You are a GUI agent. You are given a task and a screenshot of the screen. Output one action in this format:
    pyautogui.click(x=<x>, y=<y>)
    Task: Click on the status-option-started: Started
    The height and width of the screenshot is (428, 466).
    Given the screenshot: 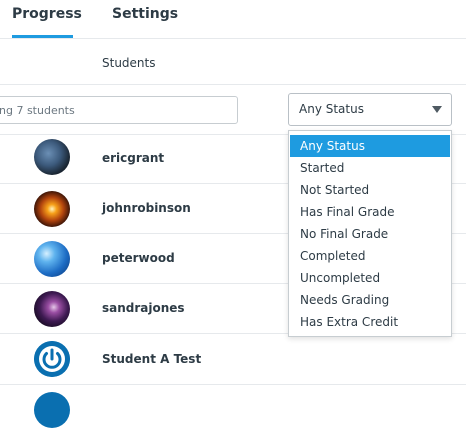 What is the action you would take?
    pyautogui.click(x=370, y=168)
    